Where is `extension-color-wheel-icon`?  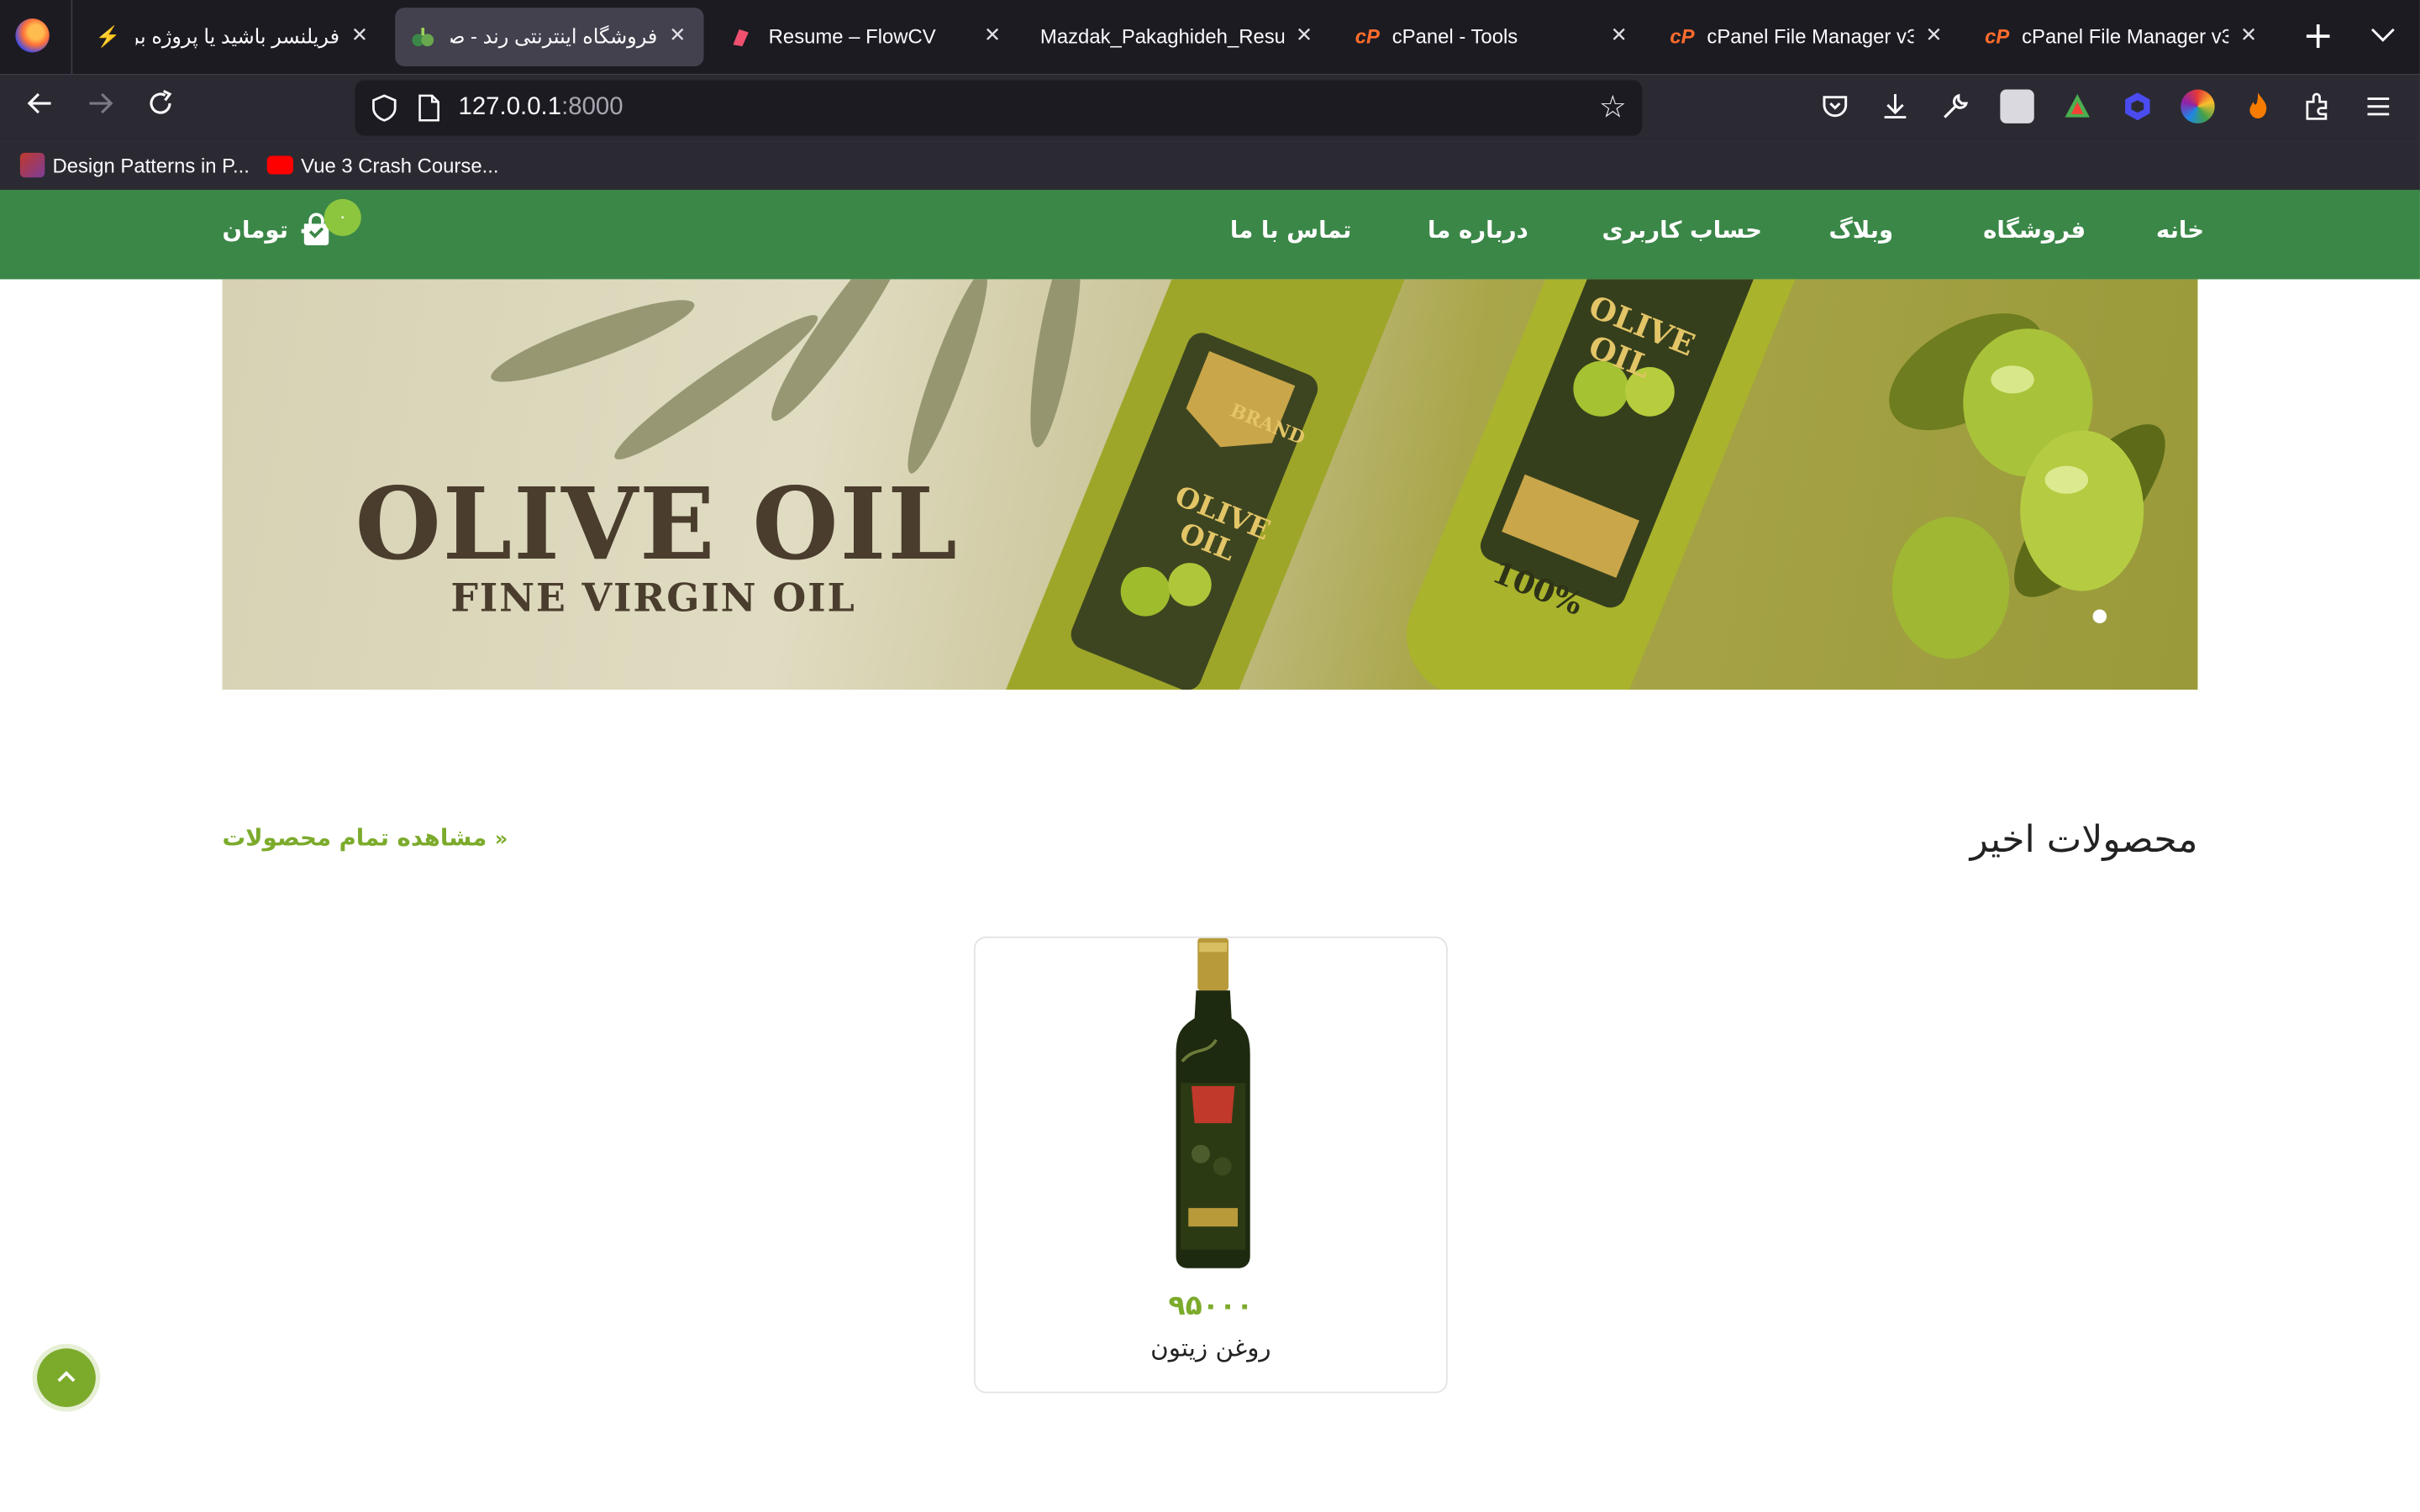 extension-color-wheel-icon is located at coordinates (2198, 106).